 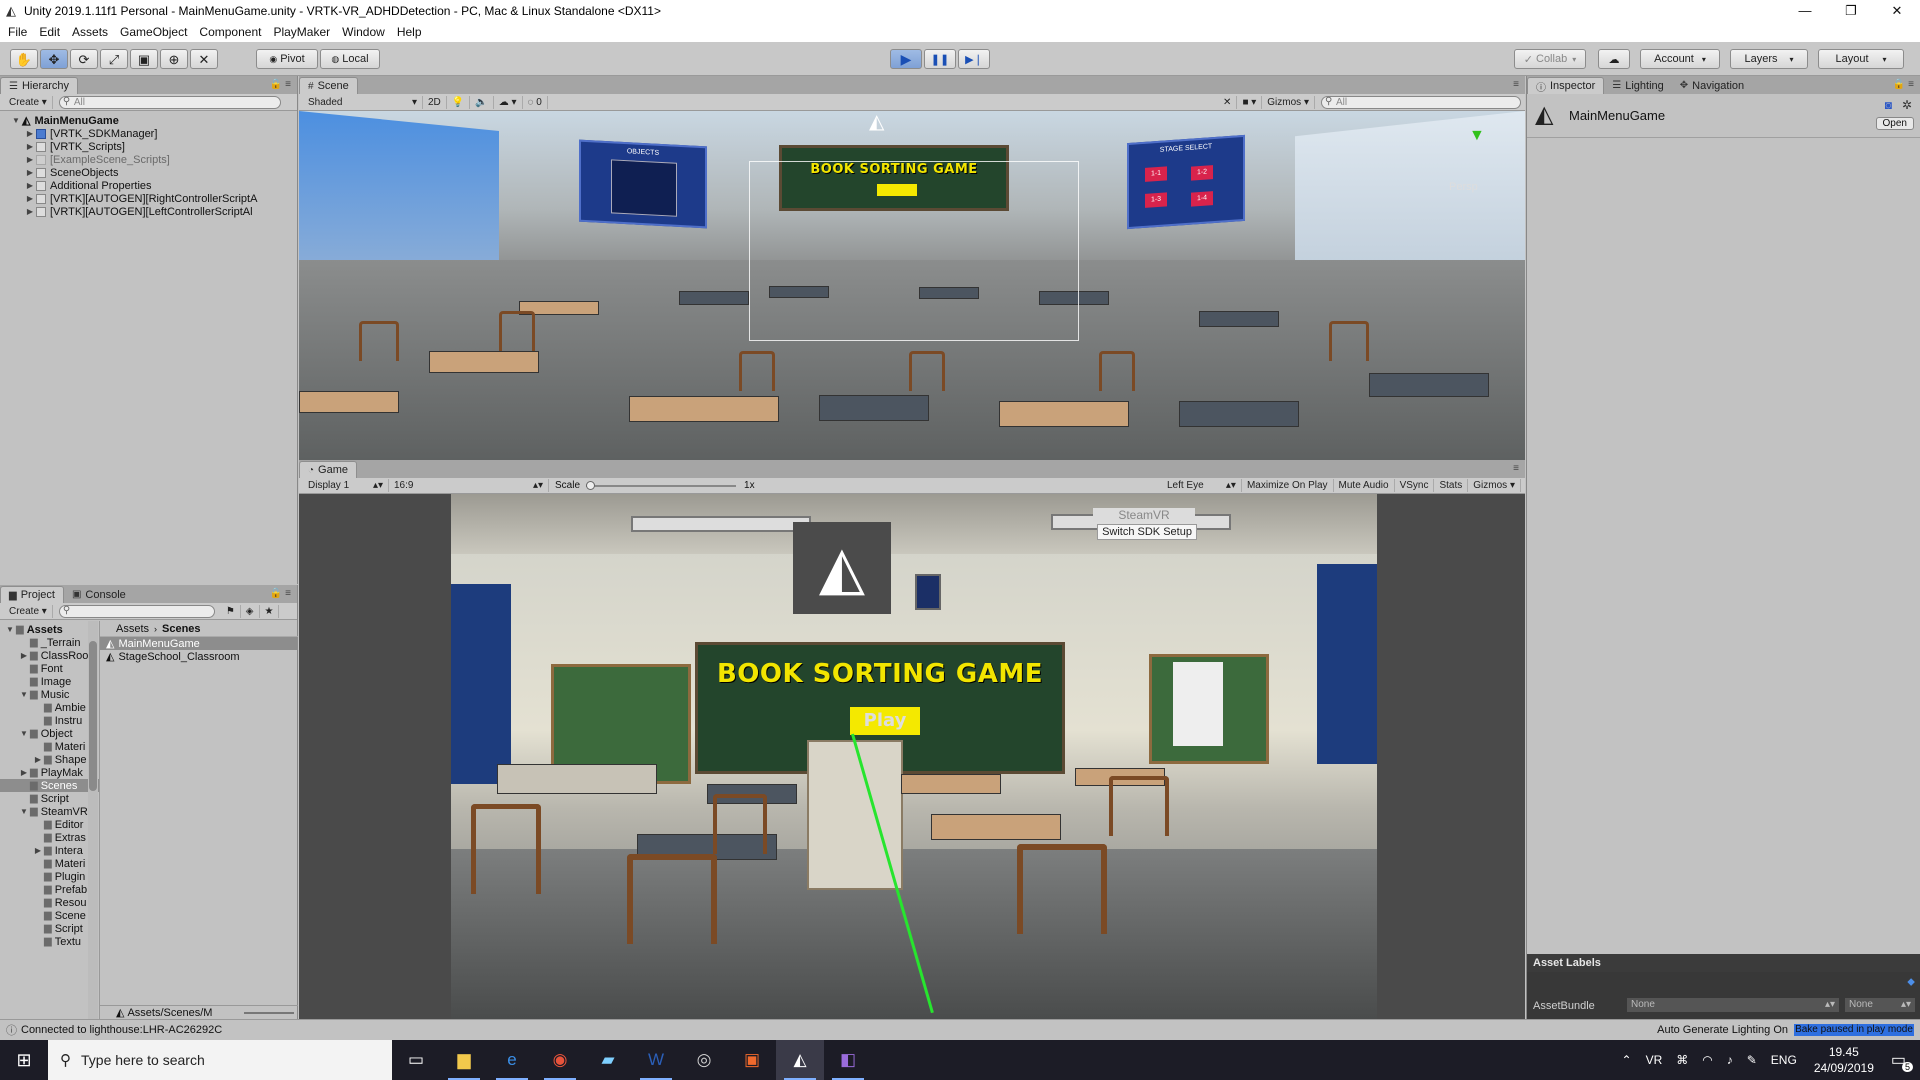 I want to click on project-file-item: ◭ StageSchool_Classroom, so click(x=199, y=657).